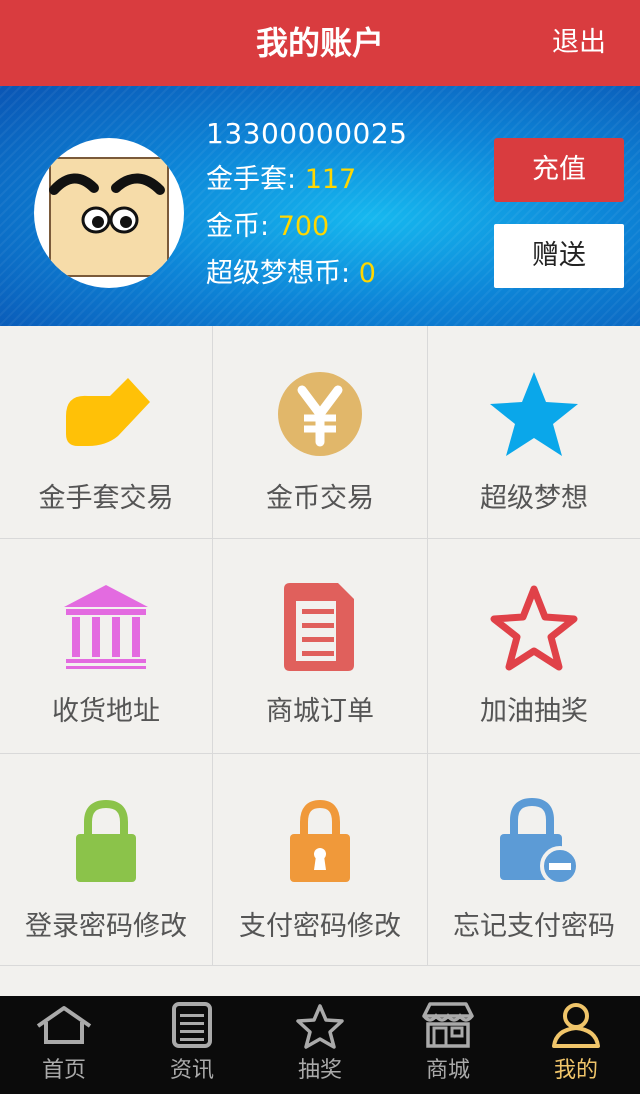  I want to click on grid-item-label: 金币交易, so click(320, 498).